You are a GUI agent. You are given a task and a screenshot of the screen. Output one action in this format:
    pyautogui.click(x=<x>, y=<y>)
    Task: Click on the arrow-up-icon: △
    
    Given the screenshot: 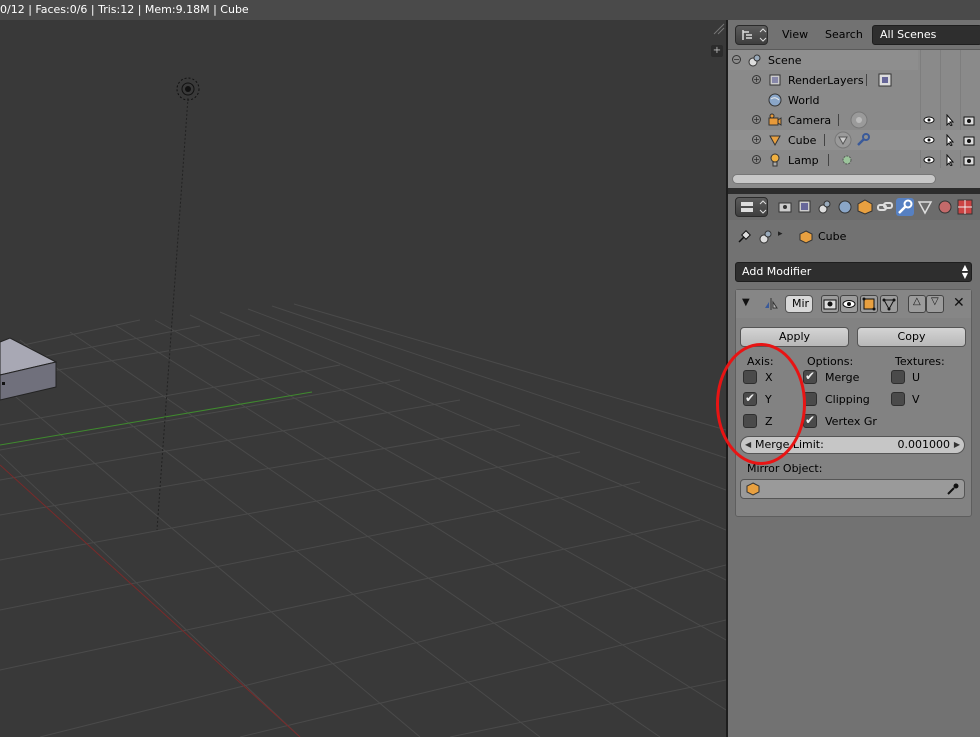 What is the action you would take?
    pyautogui.click(x=917, y=301)
    